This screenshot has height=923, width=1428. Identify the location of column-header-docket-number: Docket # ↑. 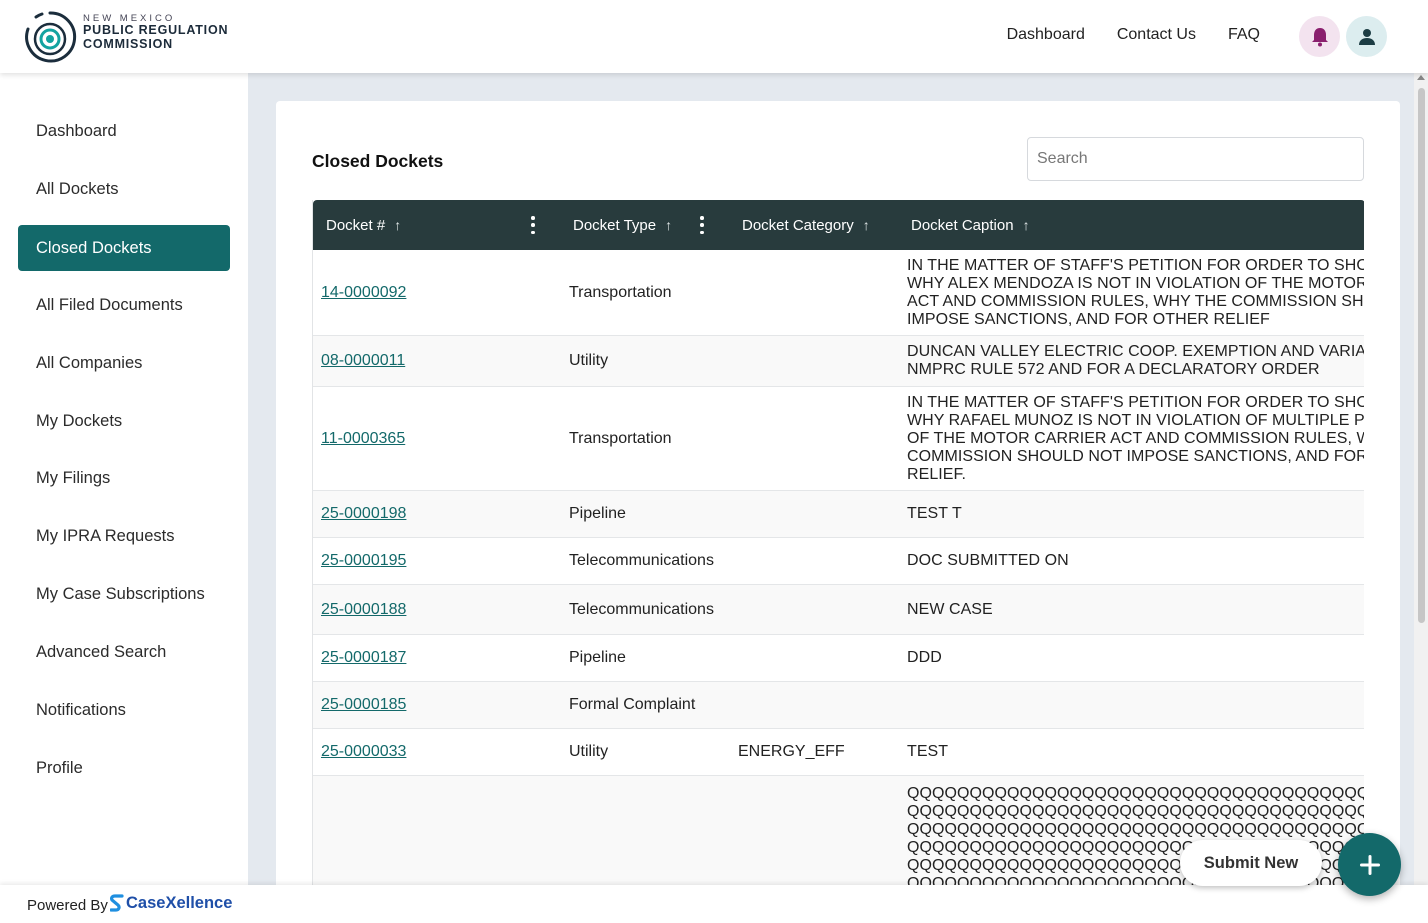
(363, 225).